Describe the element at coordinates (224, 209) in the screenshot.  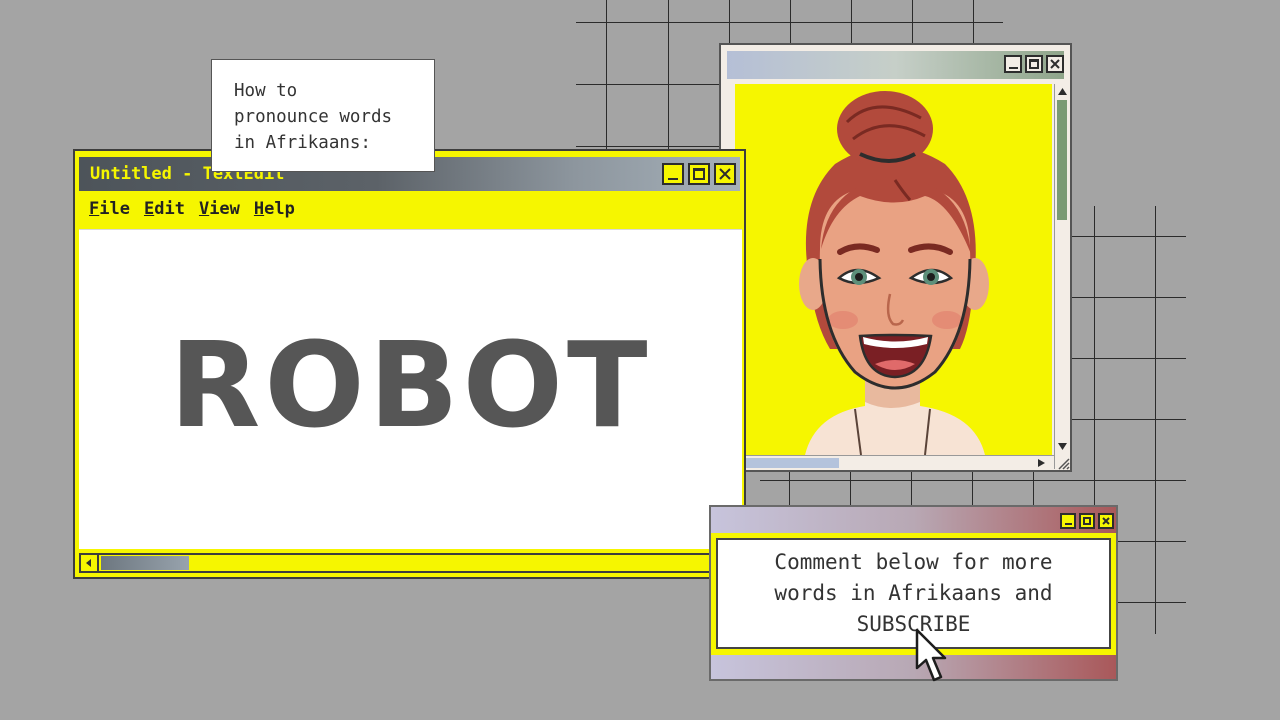
I see `menu-view-label: iew` at that location.